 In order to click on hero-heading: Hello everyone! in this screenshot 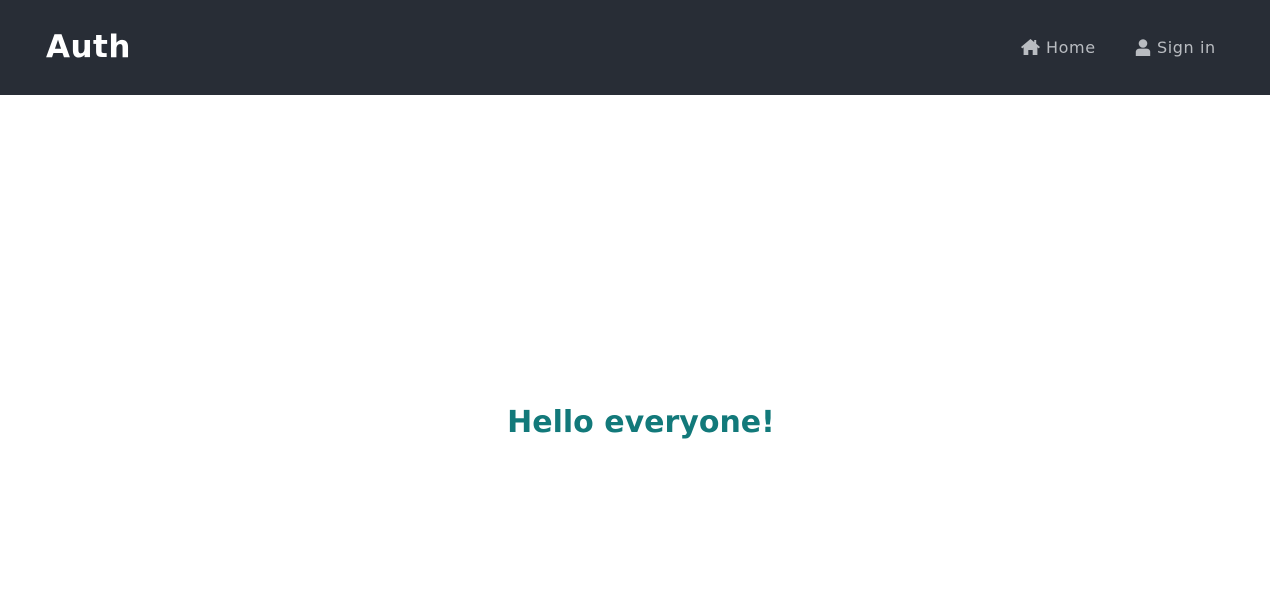, I will do `click(641, 422)`.